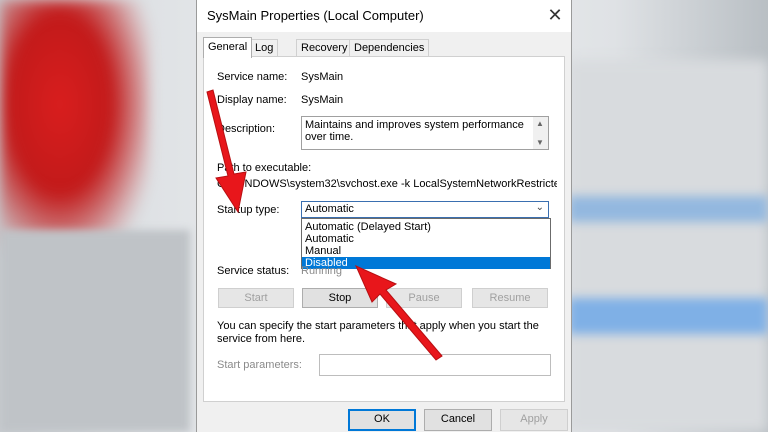 The height and width of the screenshot is (432, 768). What do you see at coordinates (540, 207) in the screenshot?
I see `chevron-down-icon: ⌄` at bounding box center [540, 207].